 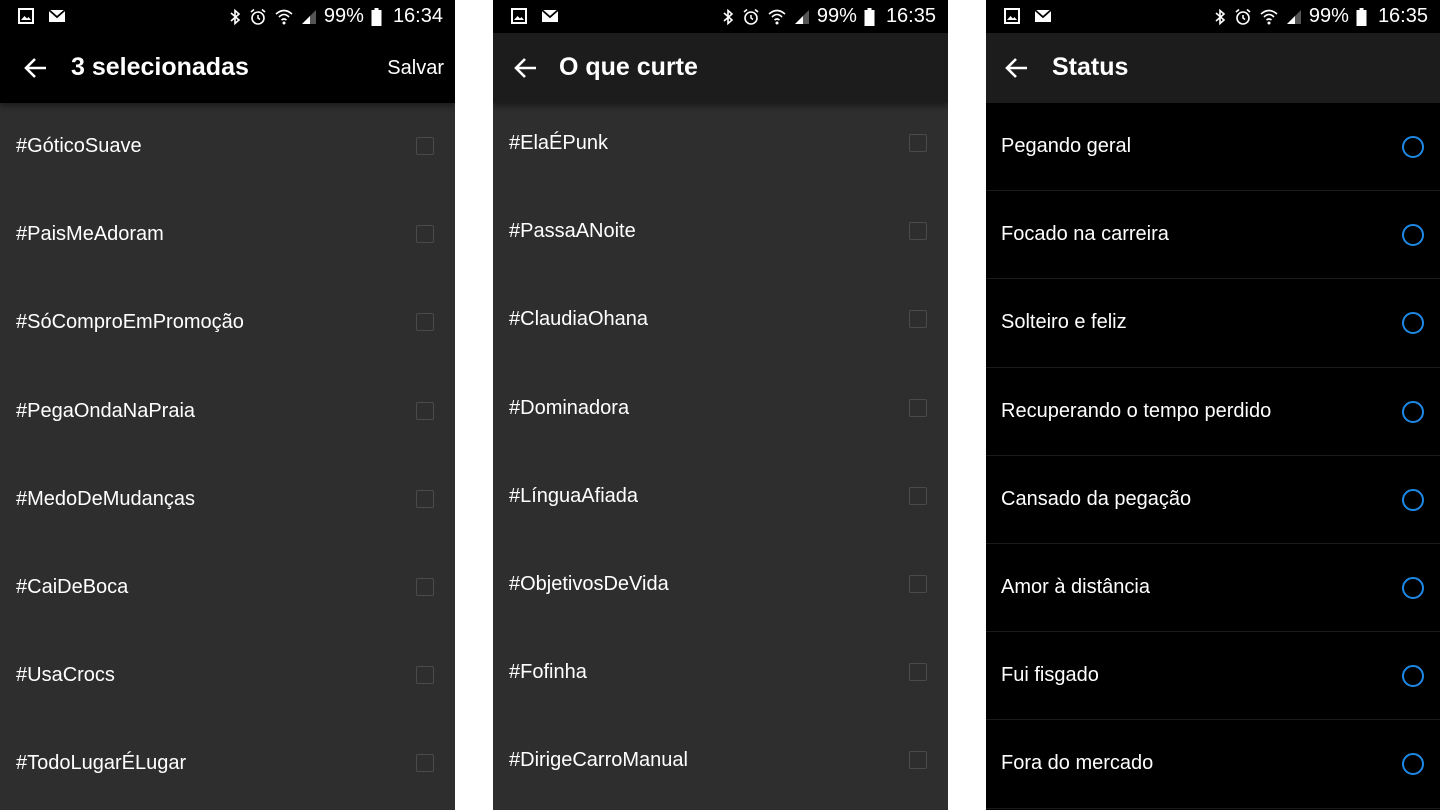 I want to click on list-item-label: Amor à distância, so click(x=1075, y=586).